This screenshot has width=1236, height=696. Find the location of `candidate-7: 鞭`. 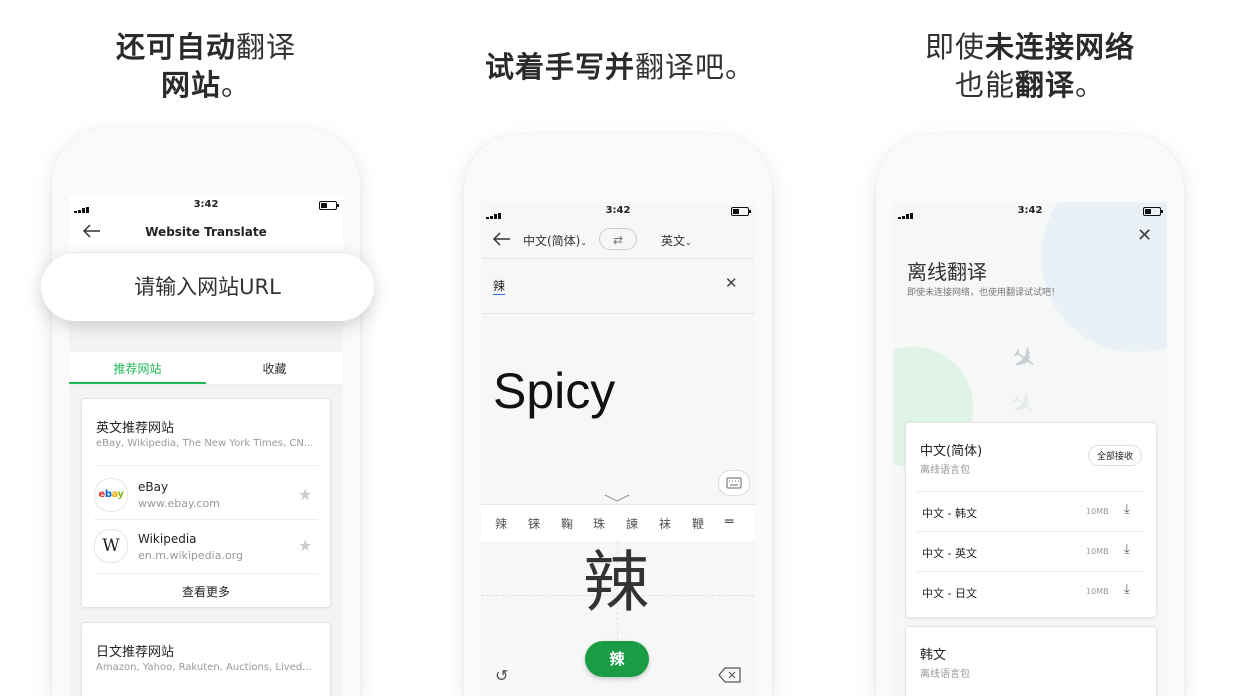

candidate-7: 鞭 is located at coordinates (698, 523).